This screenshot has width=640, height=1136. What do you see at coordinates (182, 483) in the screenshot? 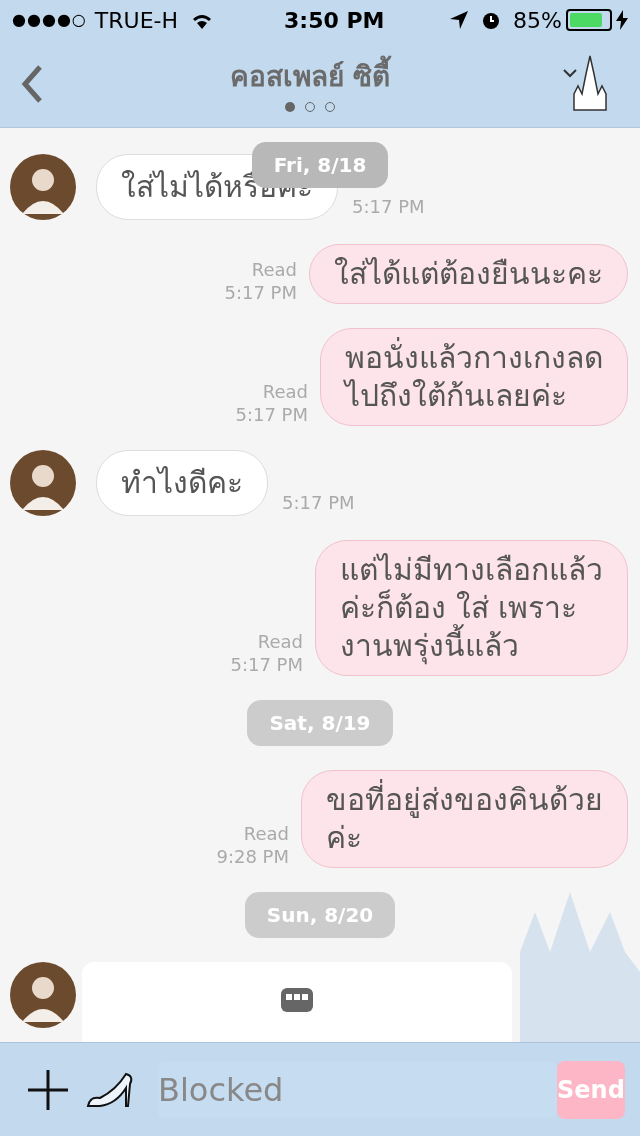
I see `incoming-message: ทำไงดีคะ` at bounding box center [182, 483].